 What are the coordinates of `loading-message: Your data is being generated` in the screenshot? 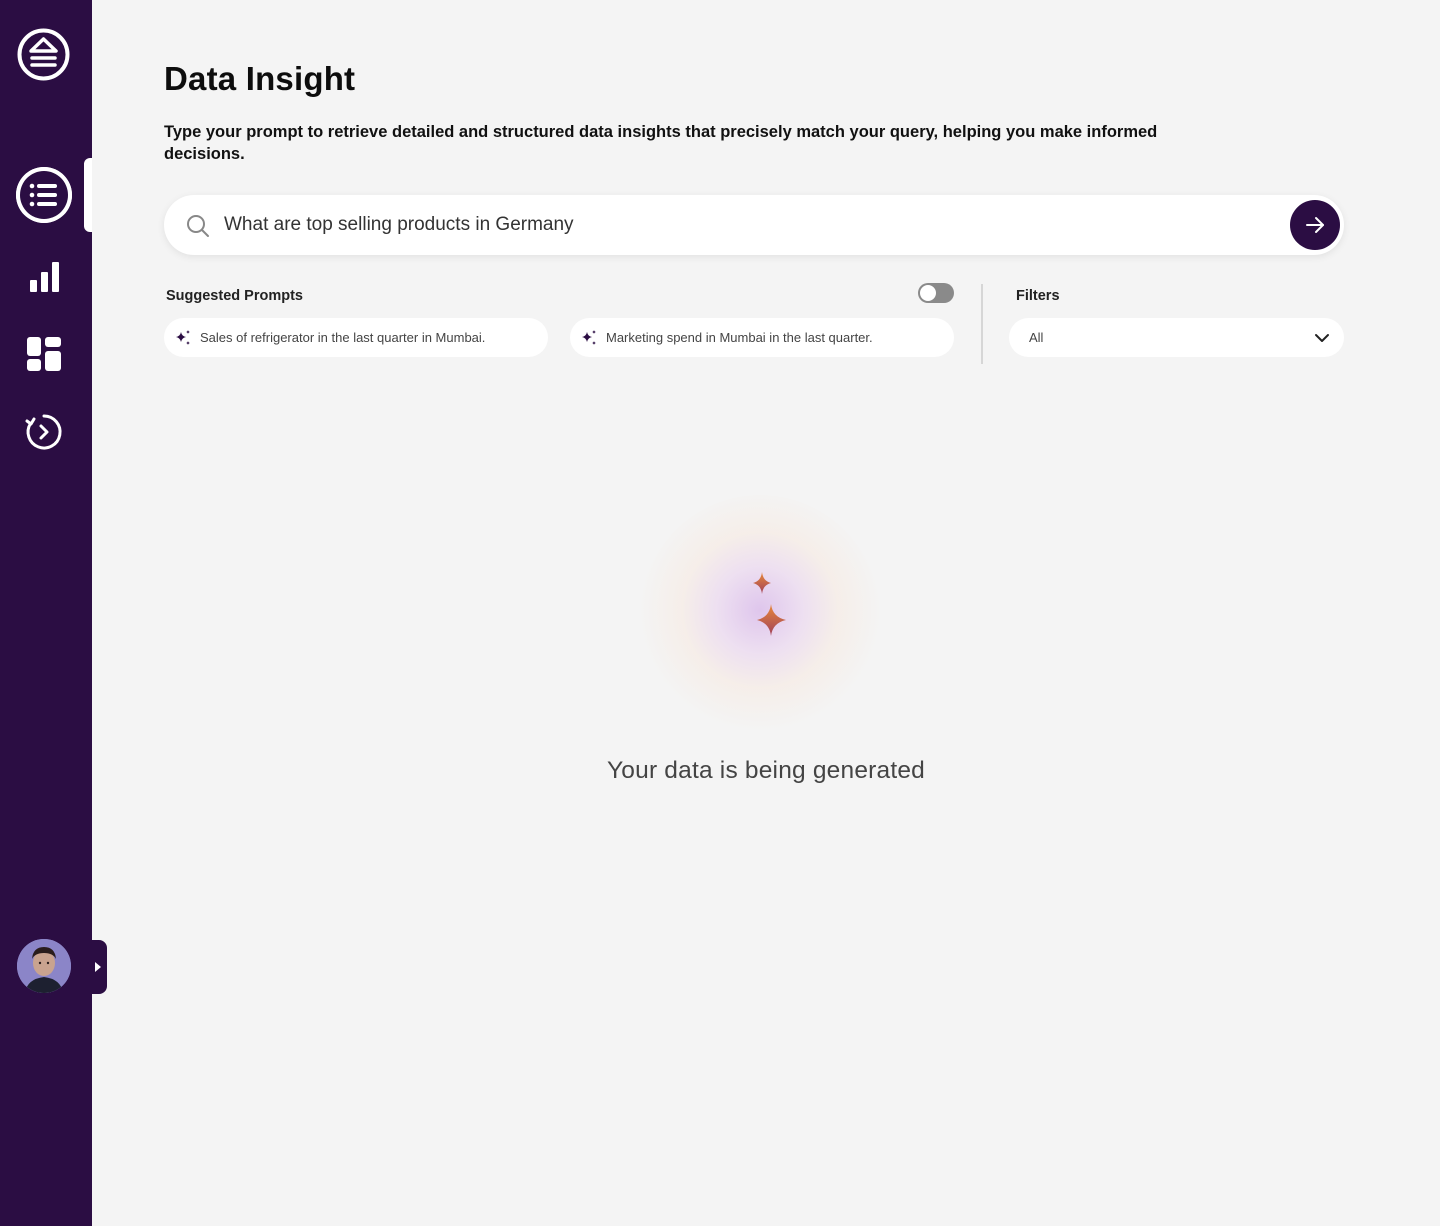 It's located at (766, 770).